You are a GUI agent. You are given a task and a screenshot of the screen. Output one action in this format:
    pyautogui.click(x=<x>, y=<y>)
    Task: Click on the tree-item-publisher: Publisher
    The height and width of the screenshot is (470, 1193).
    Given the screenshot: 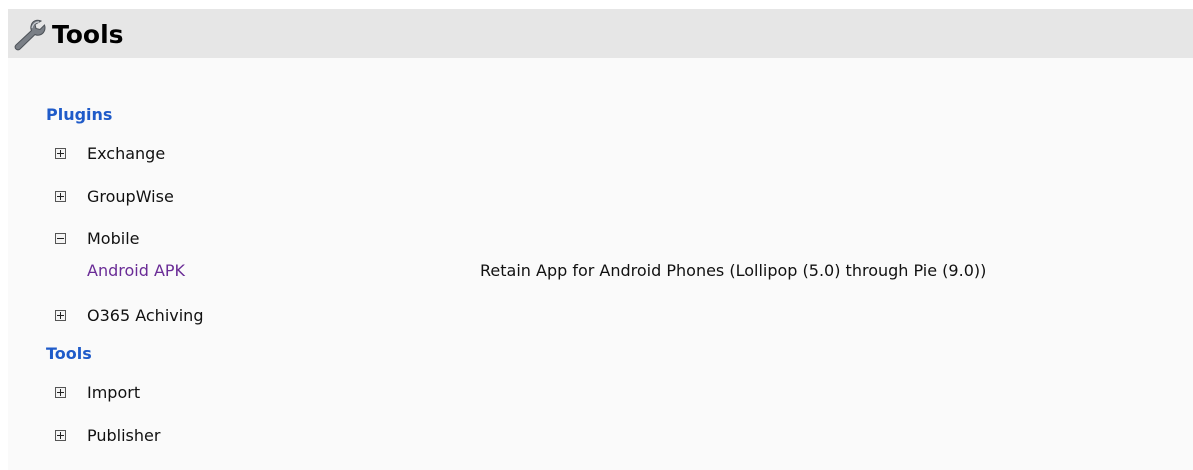 What is the action you would take?
    pyautogui.click(x=107, y=435)
    